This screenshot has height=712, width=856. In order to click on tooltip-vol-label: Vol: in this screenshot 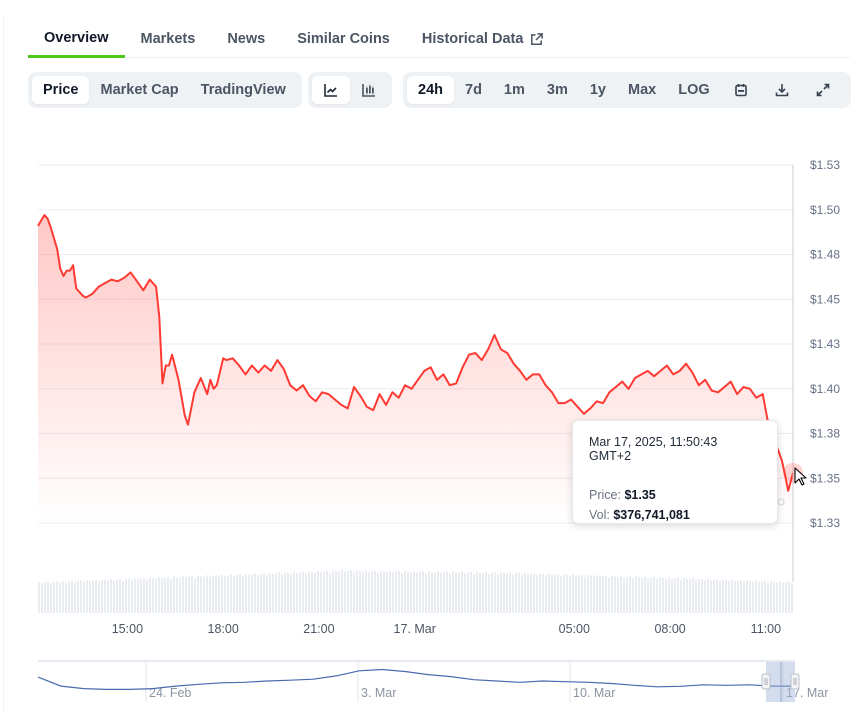, I will do `click(599, 515)`.